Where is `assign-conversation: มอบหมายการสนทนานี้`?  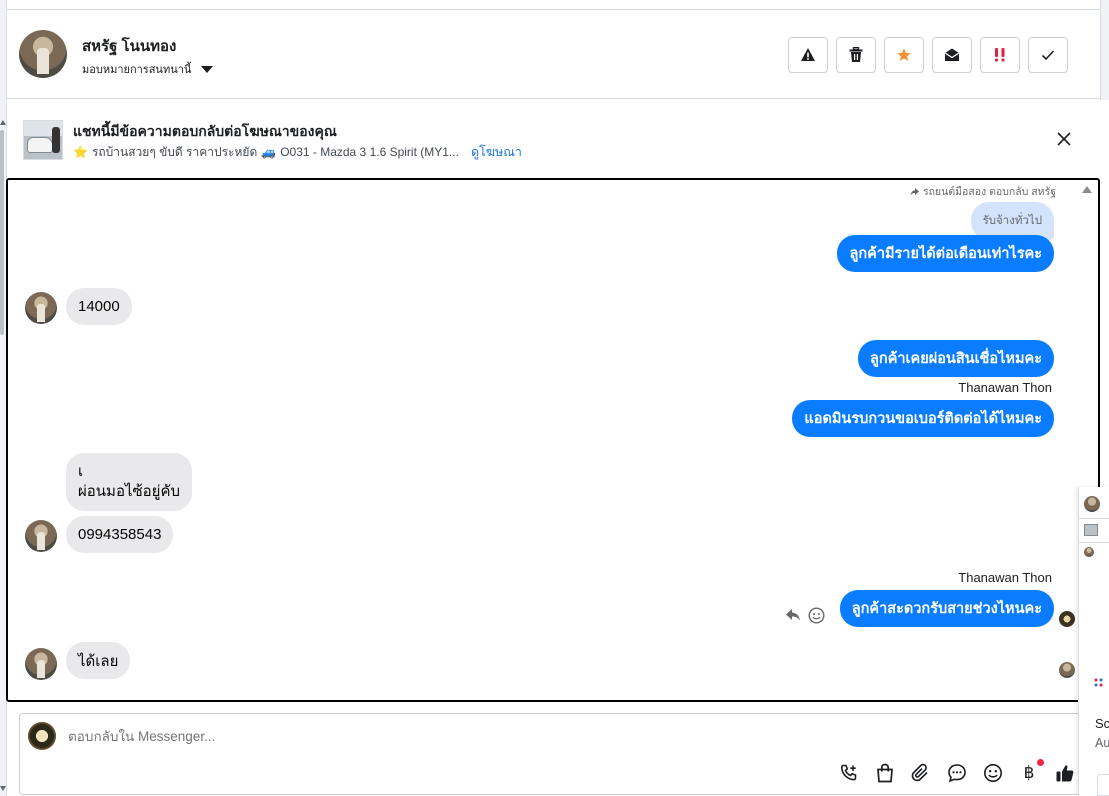
assign-conversation: มอบหมายการสนทนานี้ is located at coordinates (148, 69).